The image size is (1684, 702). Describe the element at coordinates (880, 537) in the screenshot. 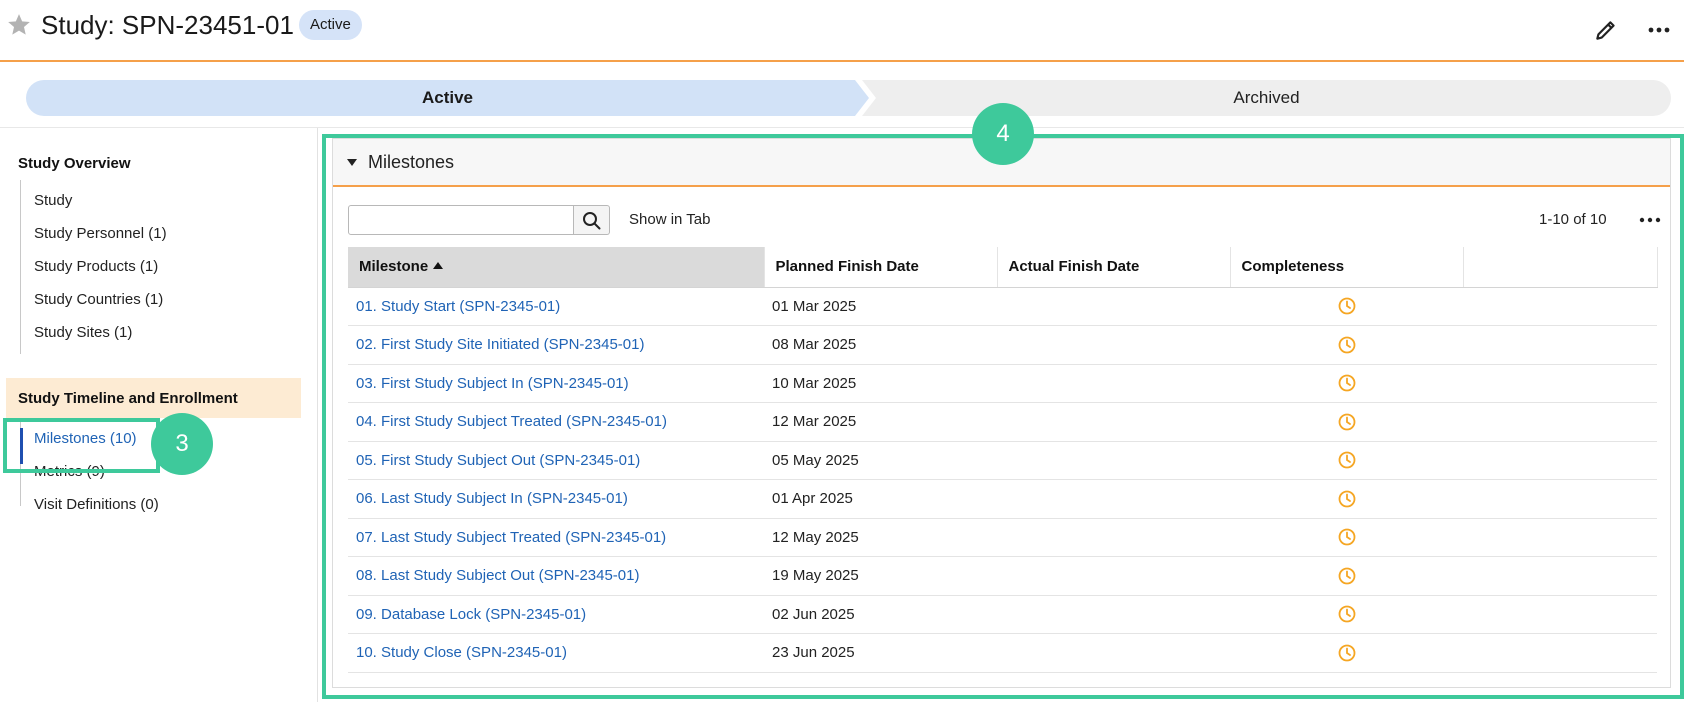

I see `planned-finish-date: 12 May 2025` at that location.